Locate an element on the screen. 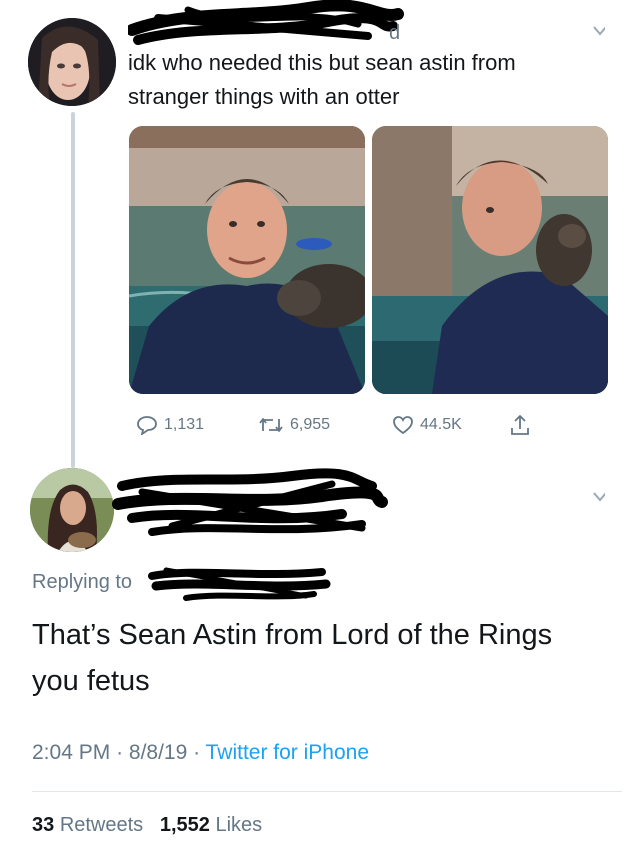 This screenshot has height=858, width=640. retweets-stat: 33 Retweets is located at coordinates (87, 825).